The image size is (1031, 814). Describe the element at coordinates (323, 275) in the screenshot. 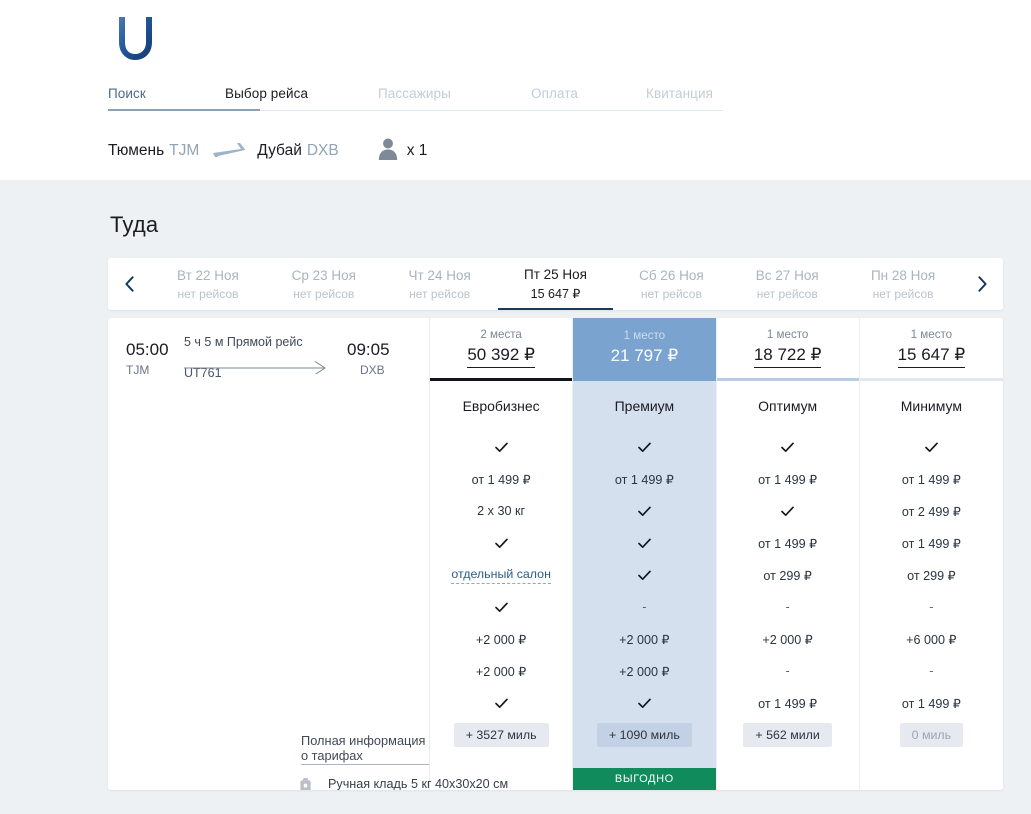

I see `date-label: Ср 23 Ноя` at that location.